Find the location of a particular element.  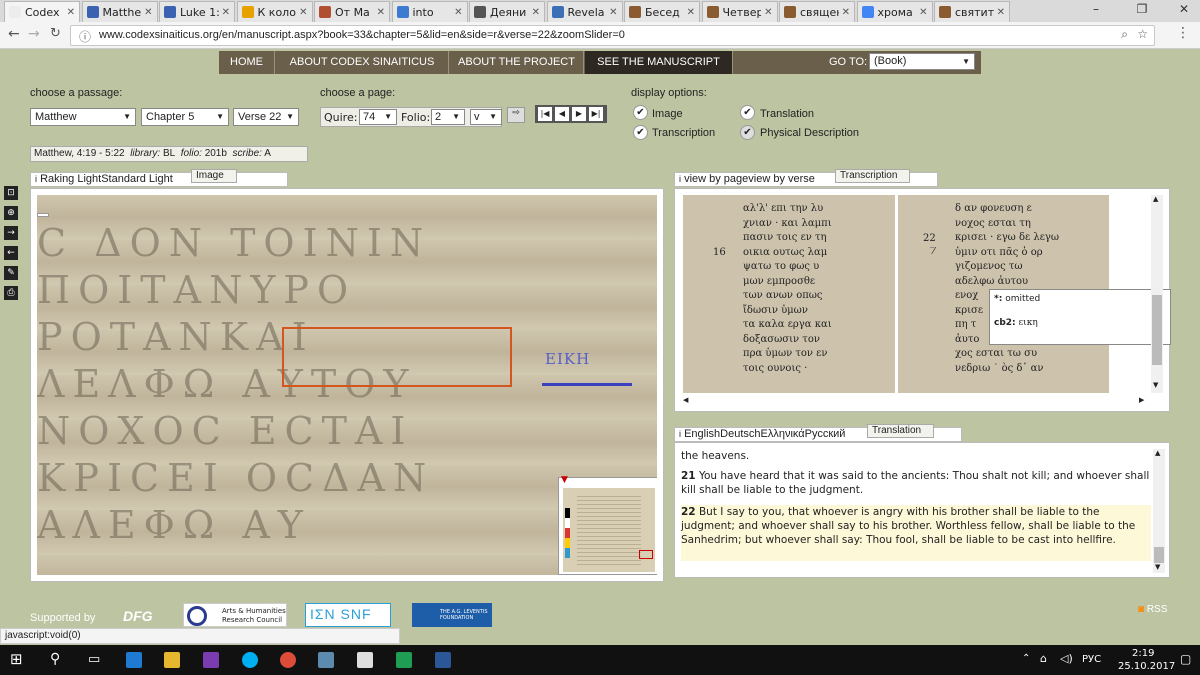

dfg-logo: DFG is located at coordinates (138, 616).